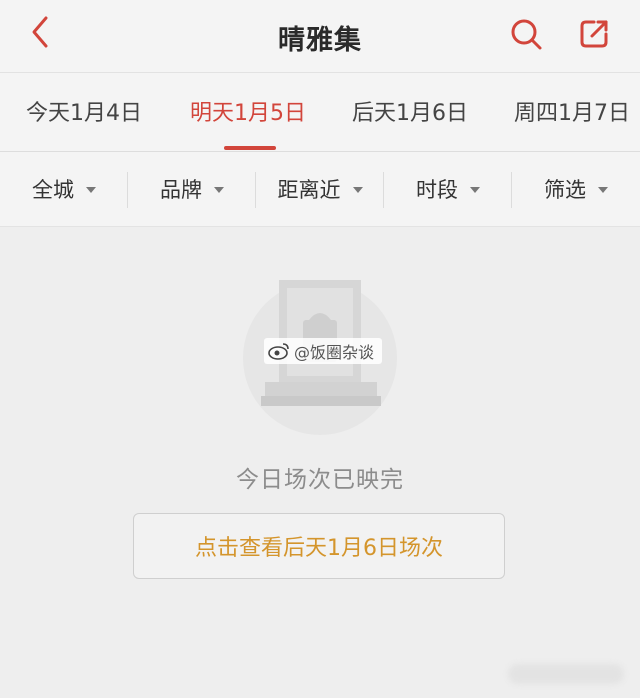  What do you see at coordinates (320, 36) in the screenshot?
I see `top-navigation-bar: 晴雅集` at bounding box center [320, 36].